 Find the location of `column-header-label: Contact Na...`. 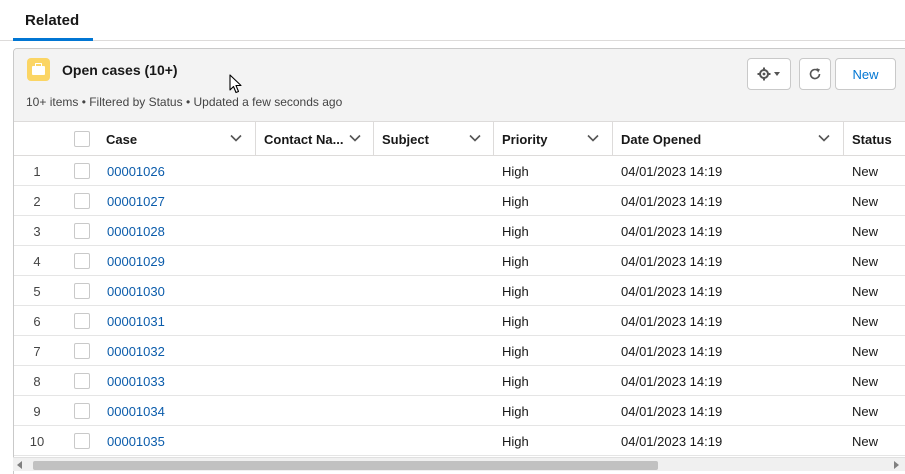

column-header-label: Contact Na... is located at coordinates (304, 139).